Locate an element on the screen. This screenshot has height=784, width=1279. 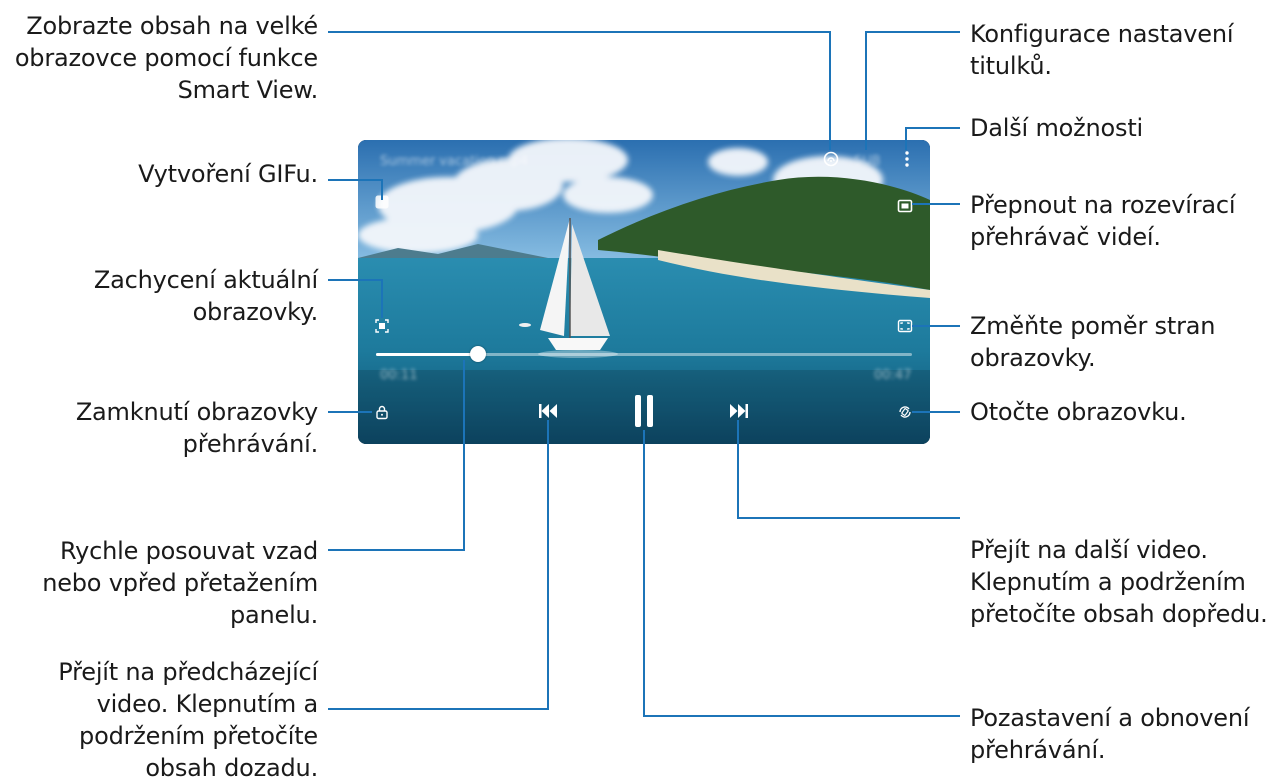
skip-next-icon is located at coordinates (739, 411).